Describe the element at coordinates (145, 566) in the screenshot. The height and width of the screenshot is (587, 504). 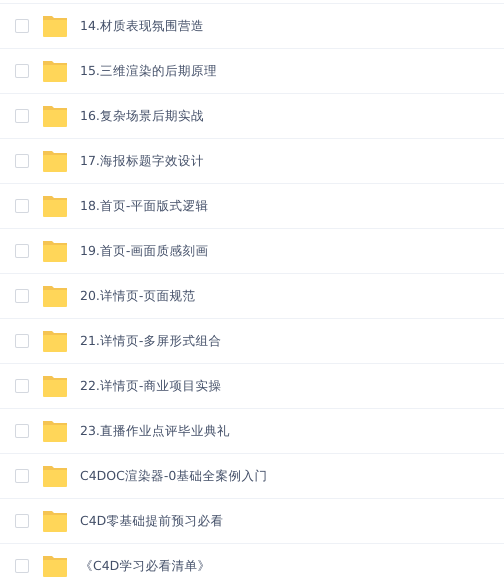
I see `folder-name: 《C4D学习必看清单》` at that location.